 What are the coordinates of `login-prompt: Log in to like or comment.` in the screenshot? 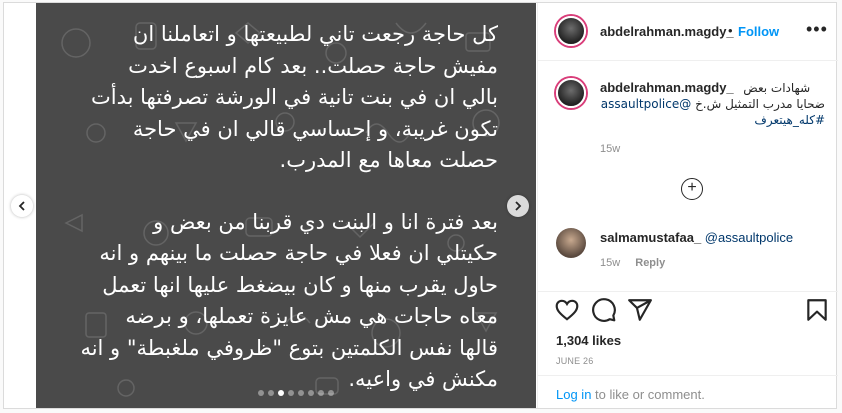 It's located at (688, 391).